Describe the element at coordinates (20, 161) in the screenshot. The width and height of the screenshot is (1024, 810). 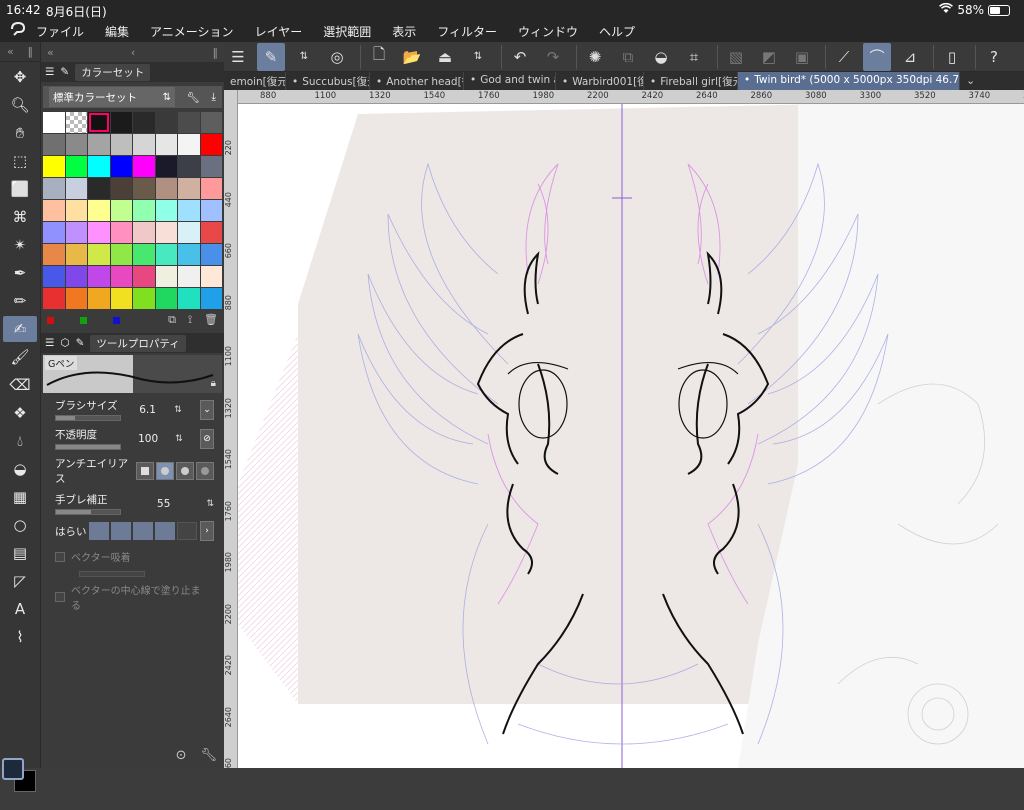
I see `object-tool-icon: ⬚` at that location.